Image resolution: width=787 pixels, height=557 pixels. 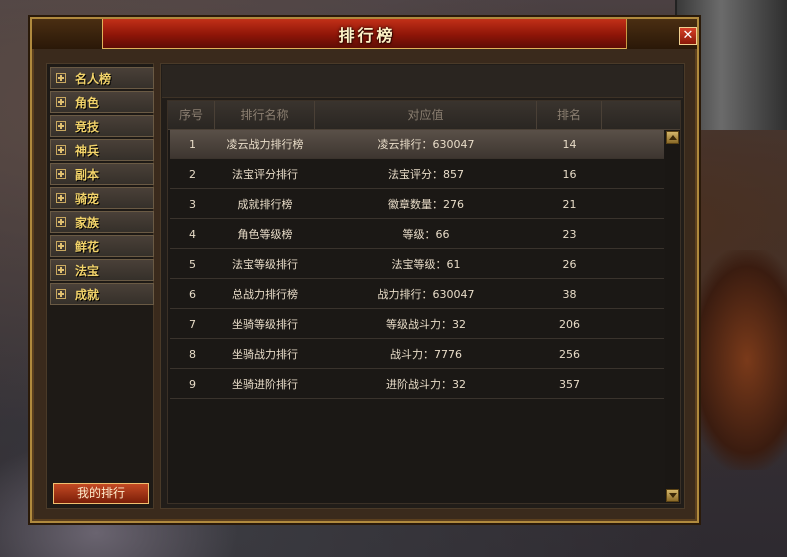 What do you see at coordinates (426, 174) in the screenshot?
I see `cell-value: 法宝评分：857` at bounding box center [426, 174].